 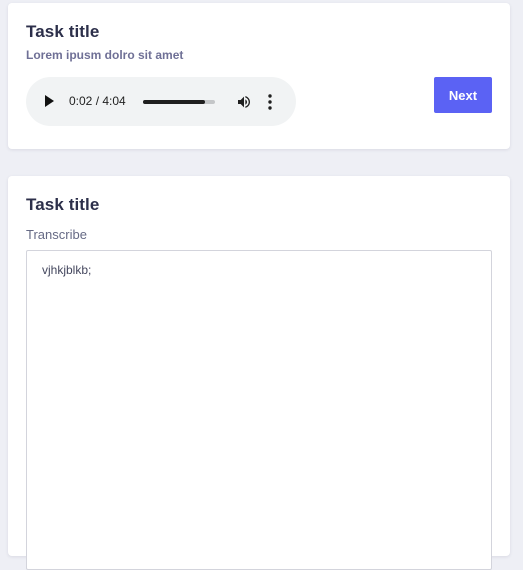 What do you see at coordinates (97, 101) in the screenshot?
I see `audio-time: 0:02 / 4:04` at bounding box center [97, 101].